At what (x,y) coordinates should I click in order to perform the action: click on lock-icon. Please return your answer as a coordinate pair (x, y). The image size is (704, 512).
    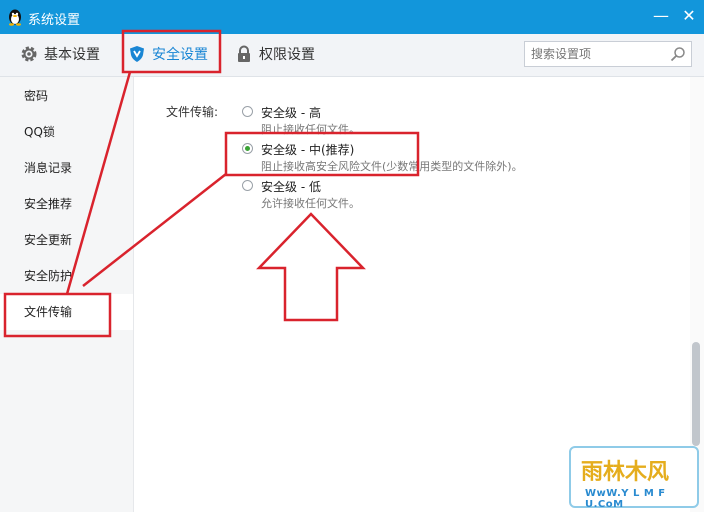
    Looking at the image, I should click on (244, 53).